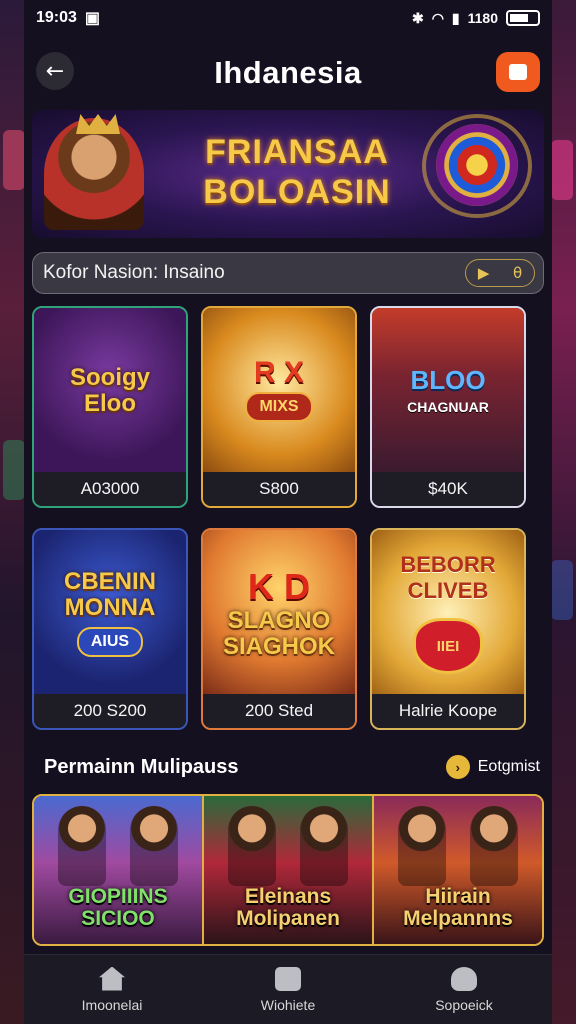 The height and width of the screenshot is (1024, 576). Describe the element at coordinates (288, 18) in the screenshot. I see `status-bar: 19:03 ▣ ✱ ◠ ▮ 1180` at that location.